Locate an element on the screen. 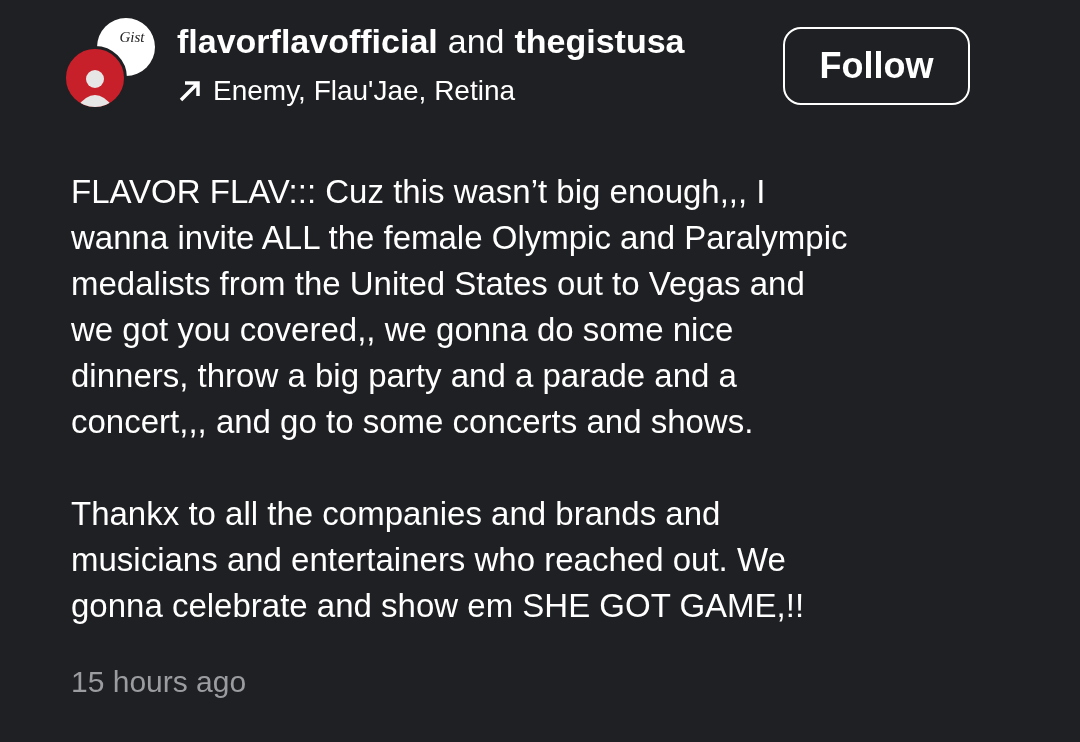 The width and height of the screenshot is (1080, 742). follow-button: Follow is located at coordinates (876, 66).